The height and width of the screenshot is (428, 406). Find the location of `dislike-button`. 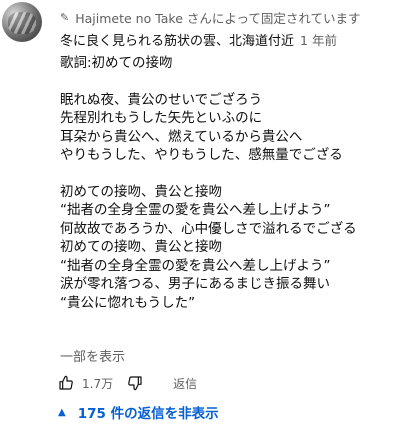

dislike-button is located at coordinates (135, 383).